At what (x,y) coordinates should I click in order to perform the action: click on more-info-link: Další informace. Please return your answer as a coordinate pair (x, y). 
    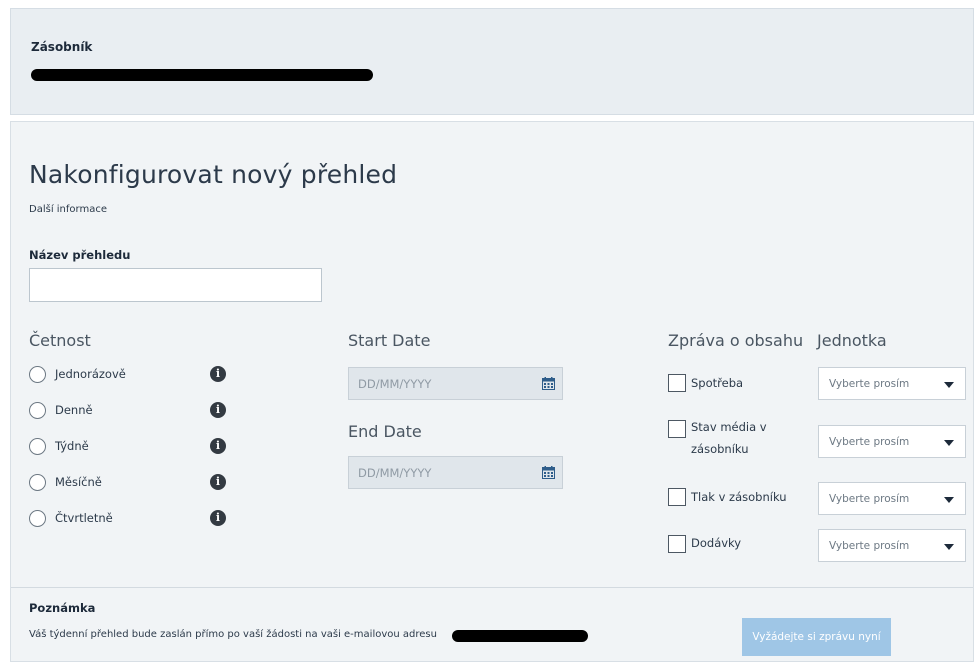
    Looking at the image, I should click on (68, 209).